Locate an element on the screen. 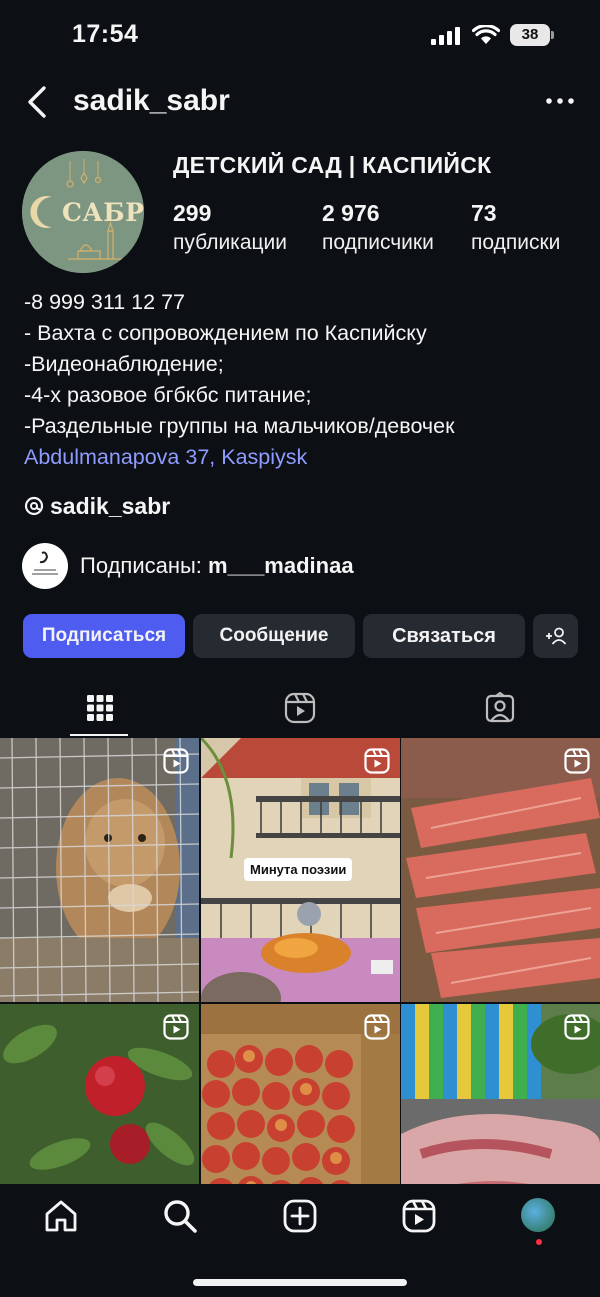 The width and height of the screenshot is (600, 1297). followed-by-prefix: Подписаны: is located at coordinates (144, 565).